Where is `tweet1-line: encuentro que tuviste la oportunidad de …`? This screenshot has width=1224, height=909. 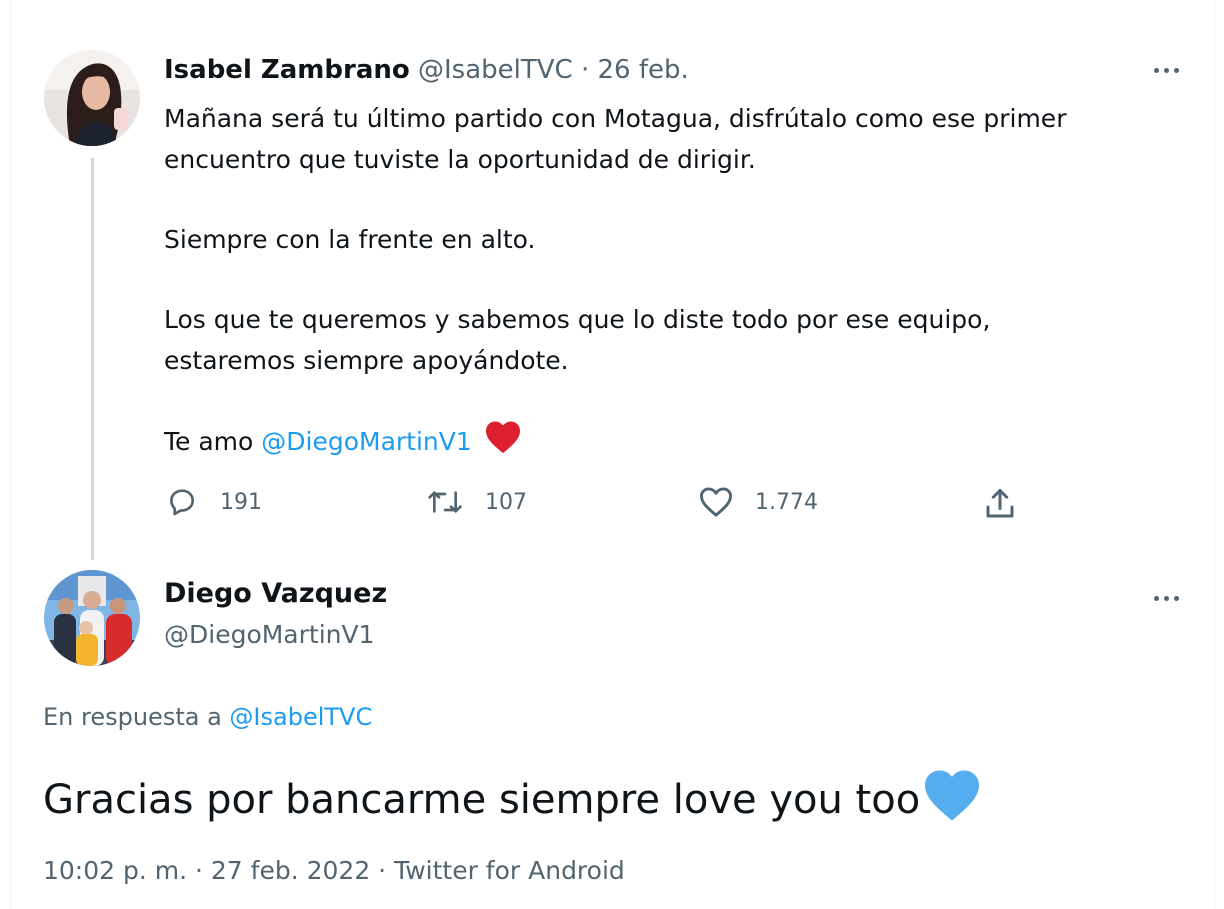 tweet1-line: encuentro que tuviste la oportunidad de … is located at coordinates (460, 159).